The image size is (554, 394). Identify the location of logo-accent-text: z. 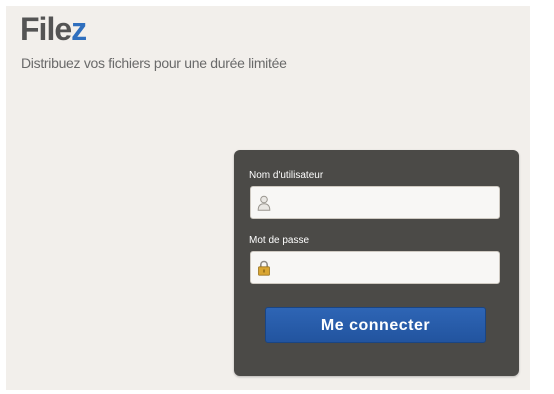
(79, 29).